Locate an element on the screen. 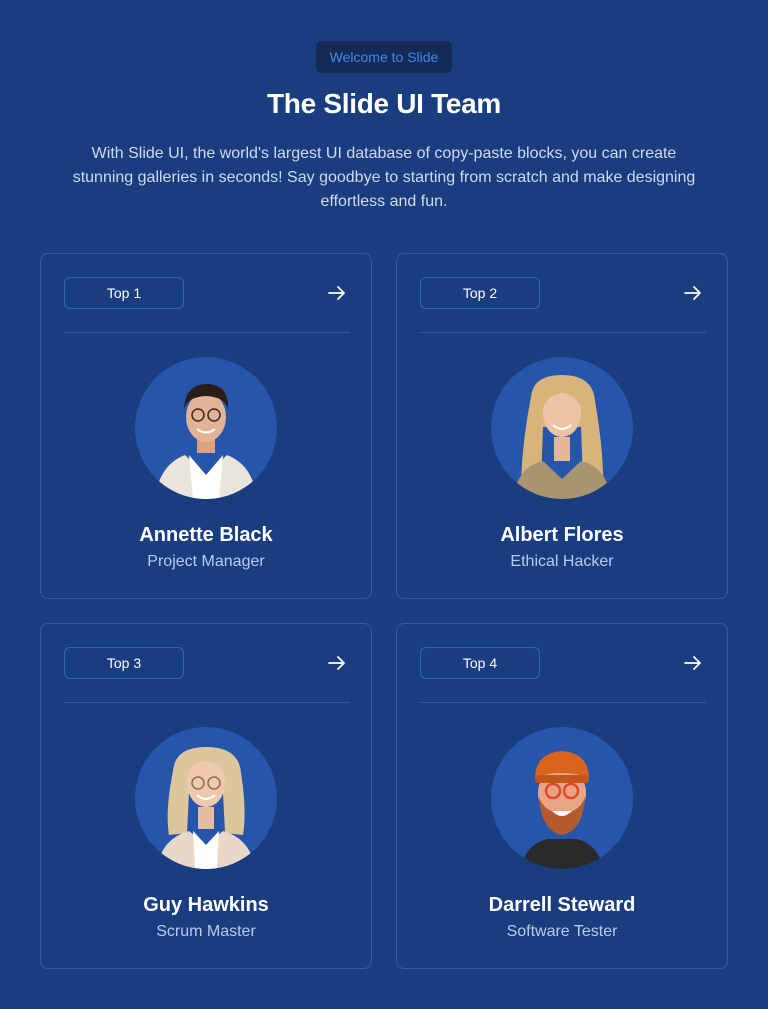 This screenshot has width=768, height=1009. rank-badge: Top 2 is located at coordinates (480, 293).